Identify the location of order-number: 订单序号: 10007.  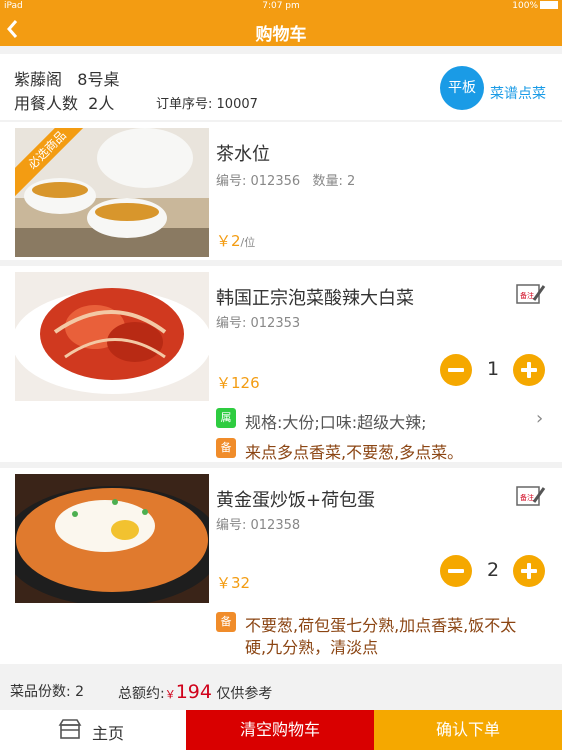
(207, 104).